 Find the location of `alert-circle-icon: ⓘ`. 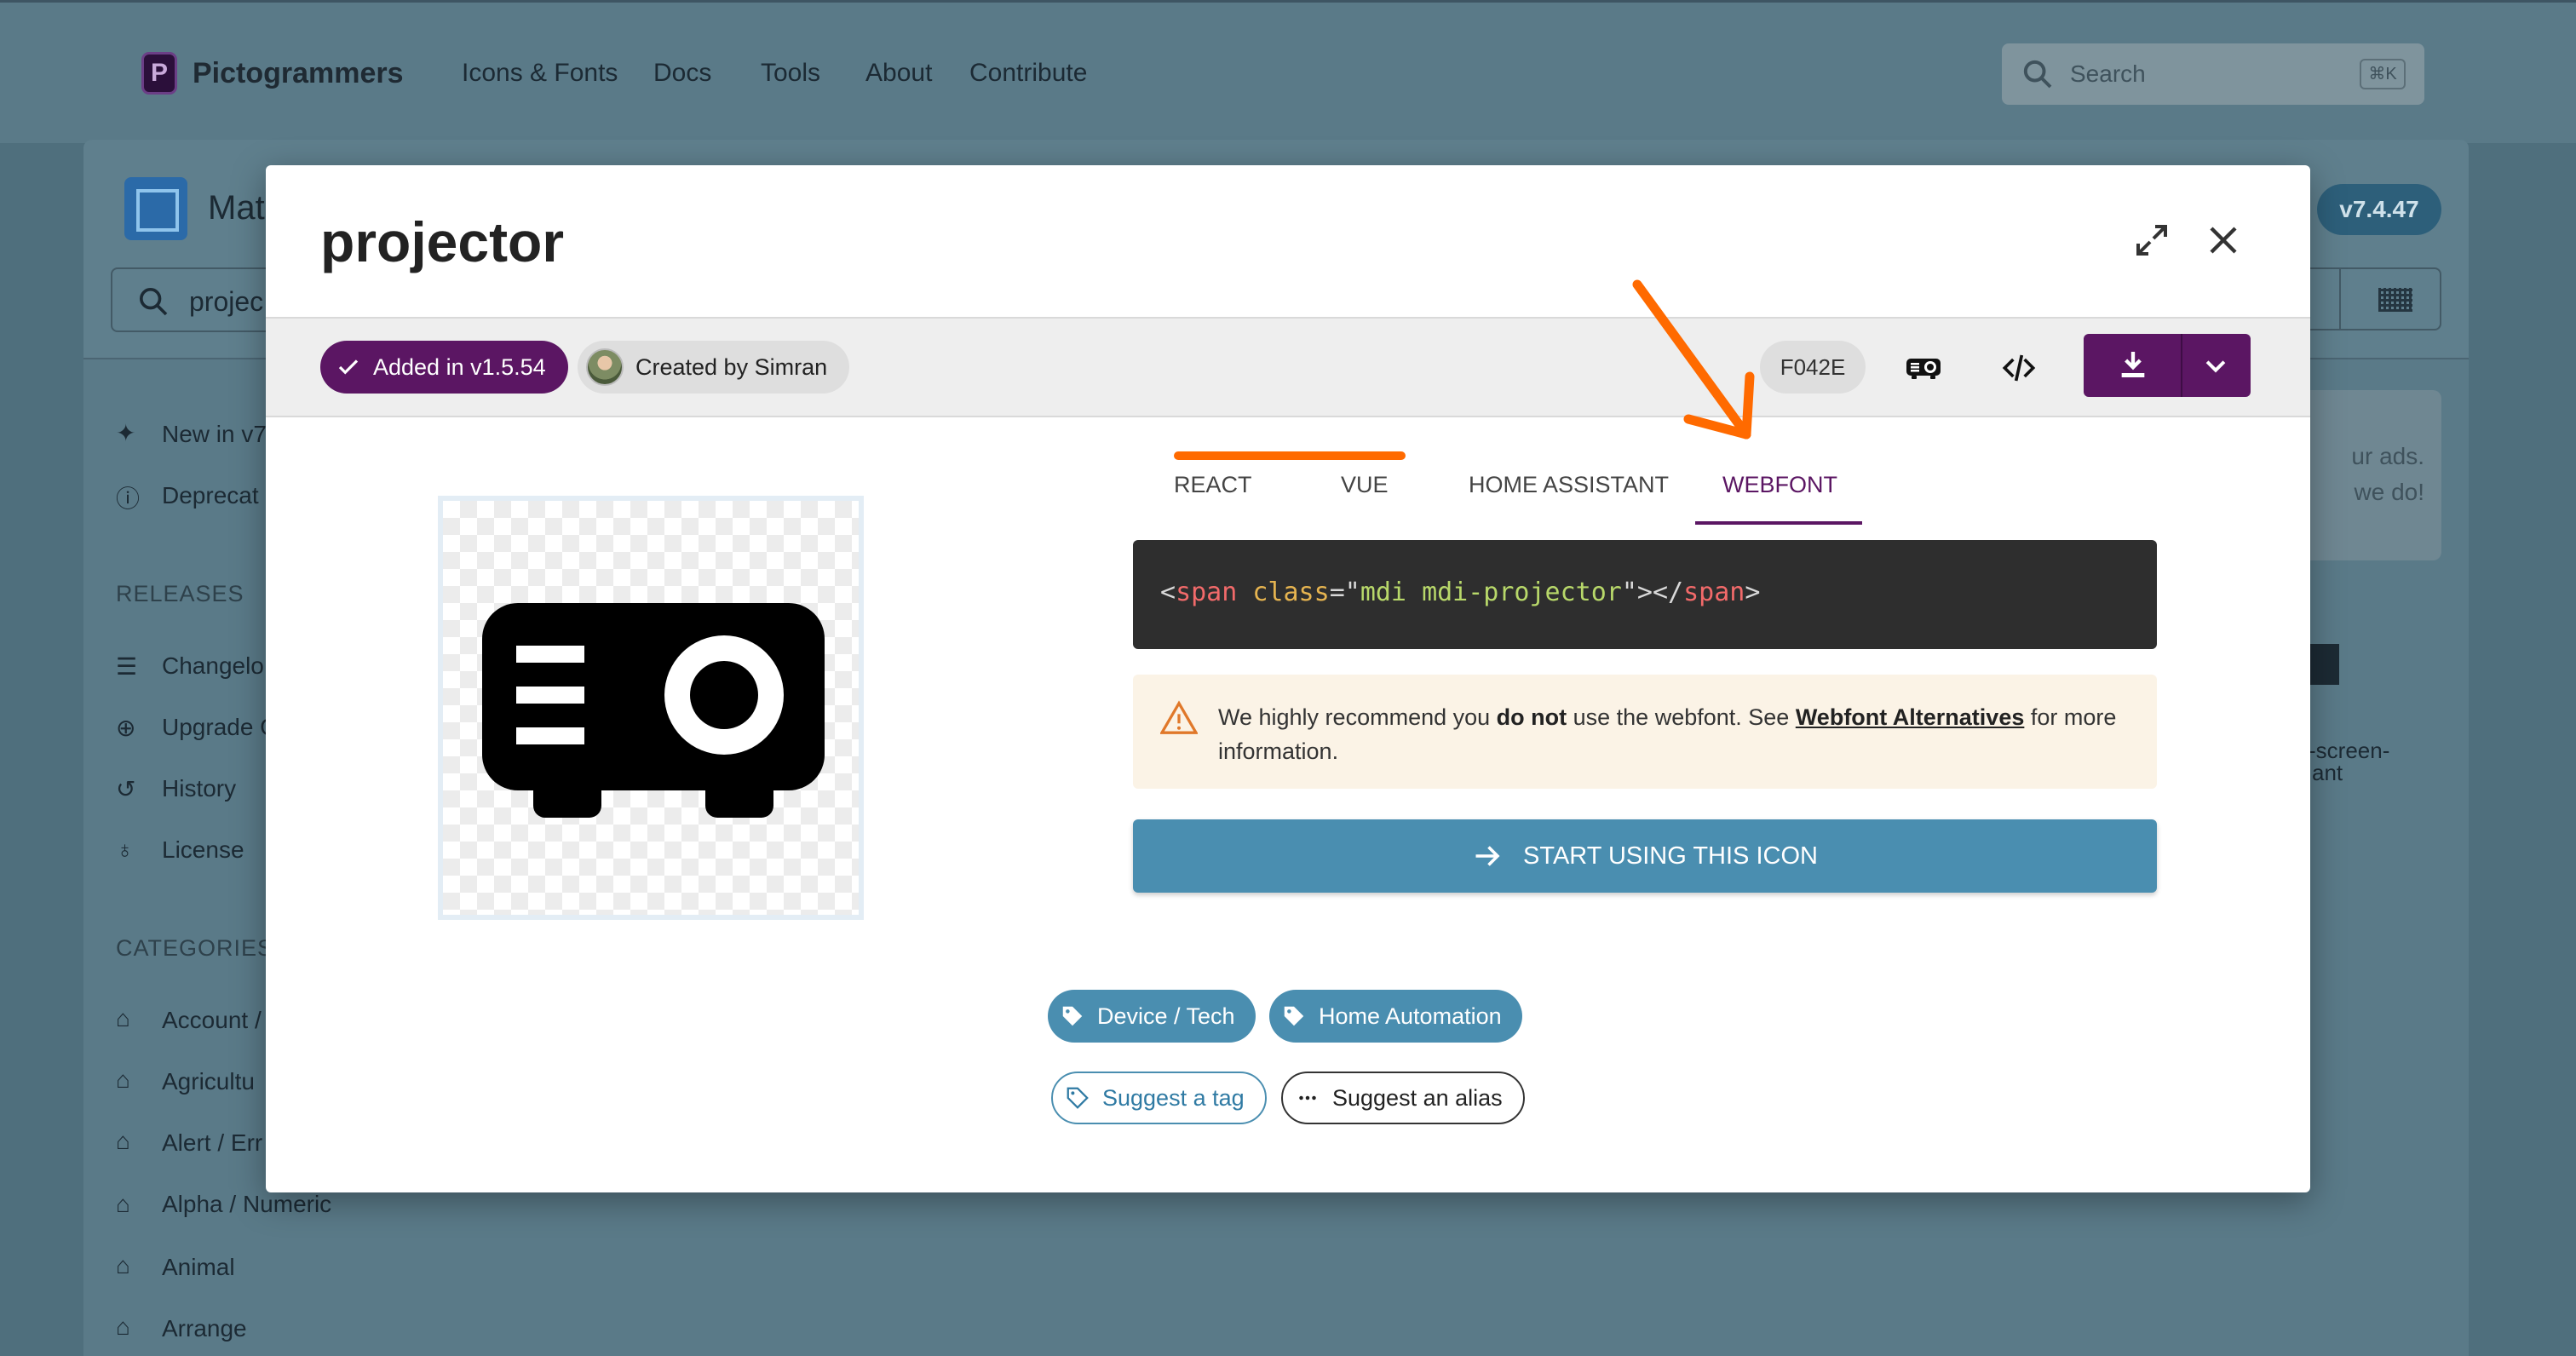

alert-circle-icon: ⓘ is located at coordinates (128, 499).